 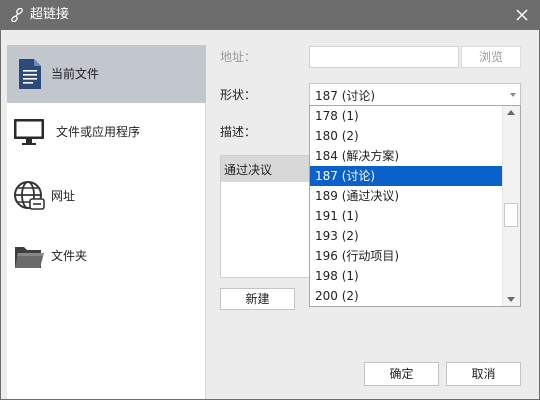 What do you see at coordinates (98, 132) in the screenshot?
I see `sidebar-item-label: 文件或应用程序` at bounding box center [98, 132].